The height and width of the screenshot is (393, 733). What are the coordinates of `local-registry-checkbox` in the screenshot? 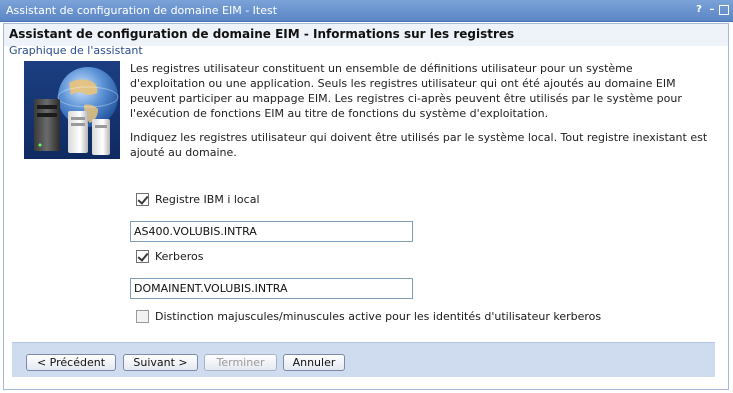 It's located at (142, 199).